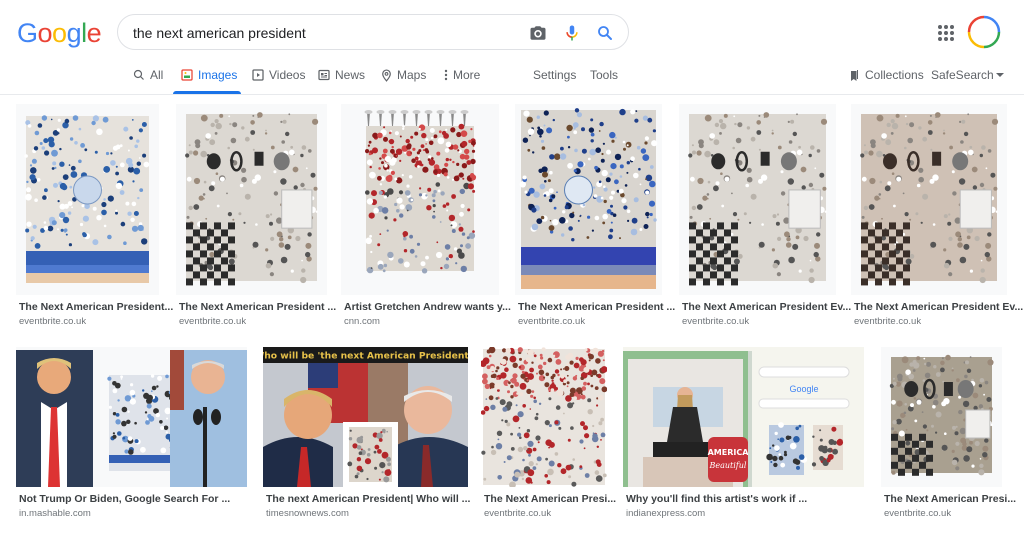 The height and width of the screenshot is (534, 1024). What do you see at coordinates (572, 33) in the screenshot?
I see `microphone-icon` at bounding box center [572, 33].